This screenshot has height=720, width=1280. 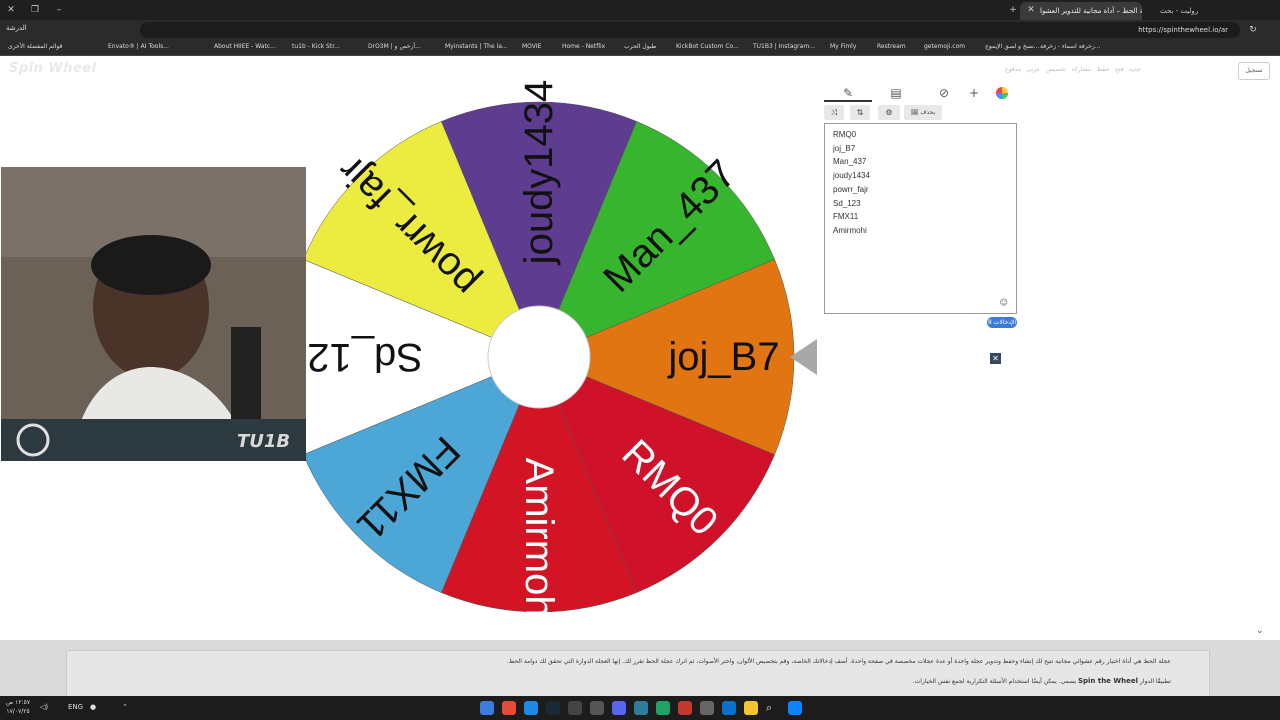 I want to click on taskbar-clock: ١٢:٥٧ ص ١٧/٠٧/٢٥, so click(x=18, y=707).